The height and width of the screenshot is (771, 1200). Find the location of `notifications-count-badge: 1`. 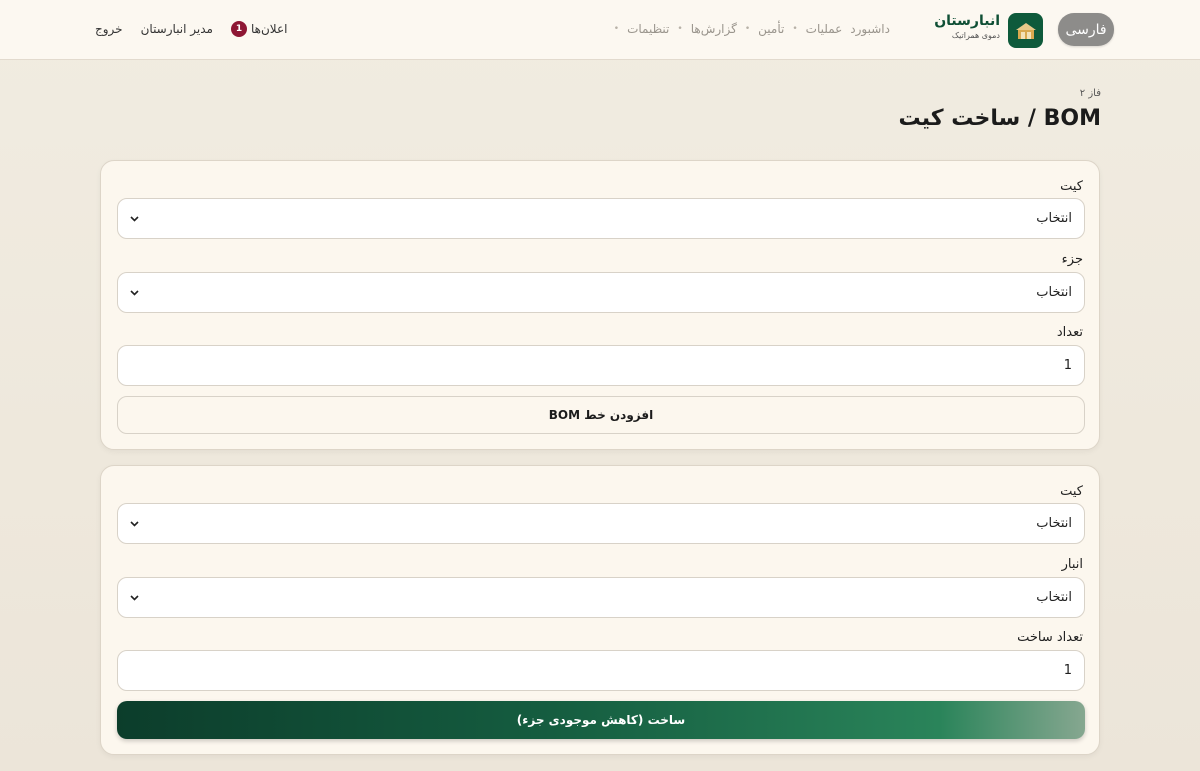

notifications-count-badge: 1 is located at coordinates (239, 29).